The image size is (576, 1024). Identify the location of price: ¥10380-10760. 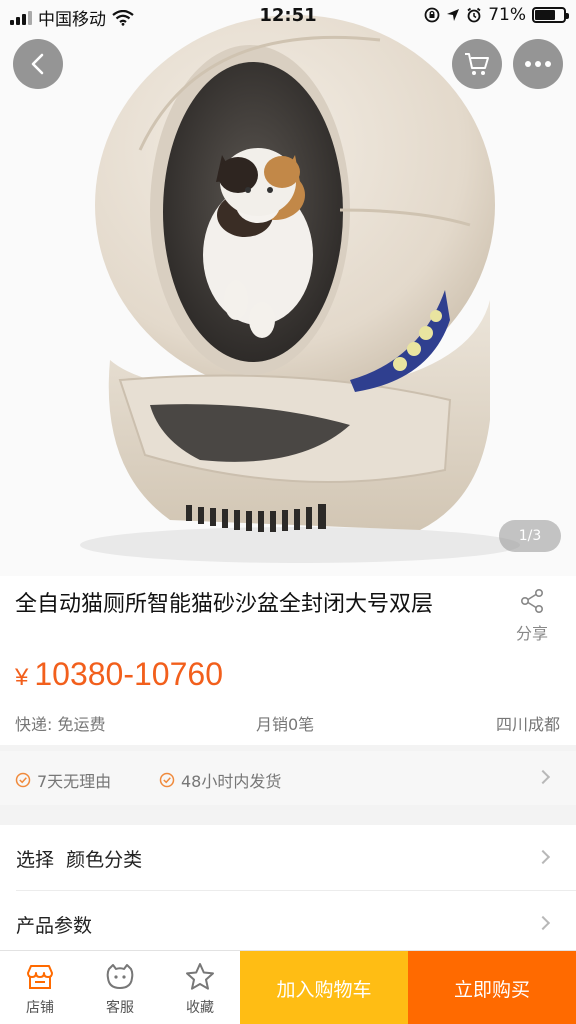
(119, 674).